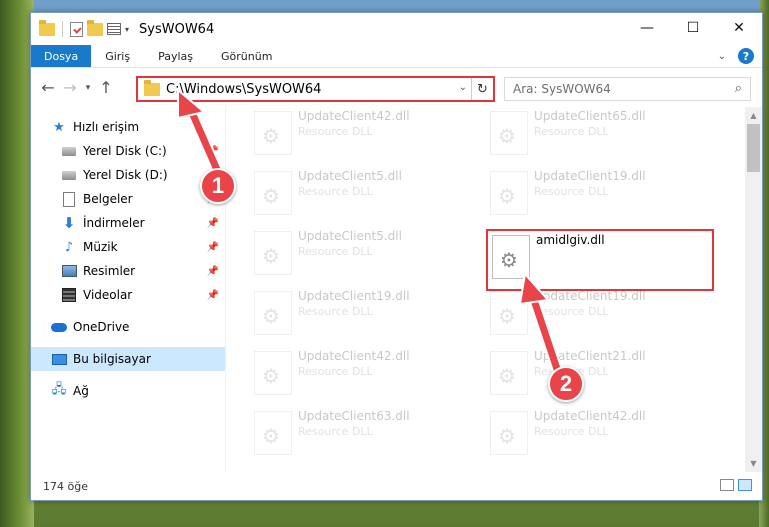 The height and width of the screenshot is (527, 769). What do you see at coordinates (627, 89) in the screenshot?
I see `search-box: Ara: SysWOW64 ⌕` at bounding box center [627, 89].